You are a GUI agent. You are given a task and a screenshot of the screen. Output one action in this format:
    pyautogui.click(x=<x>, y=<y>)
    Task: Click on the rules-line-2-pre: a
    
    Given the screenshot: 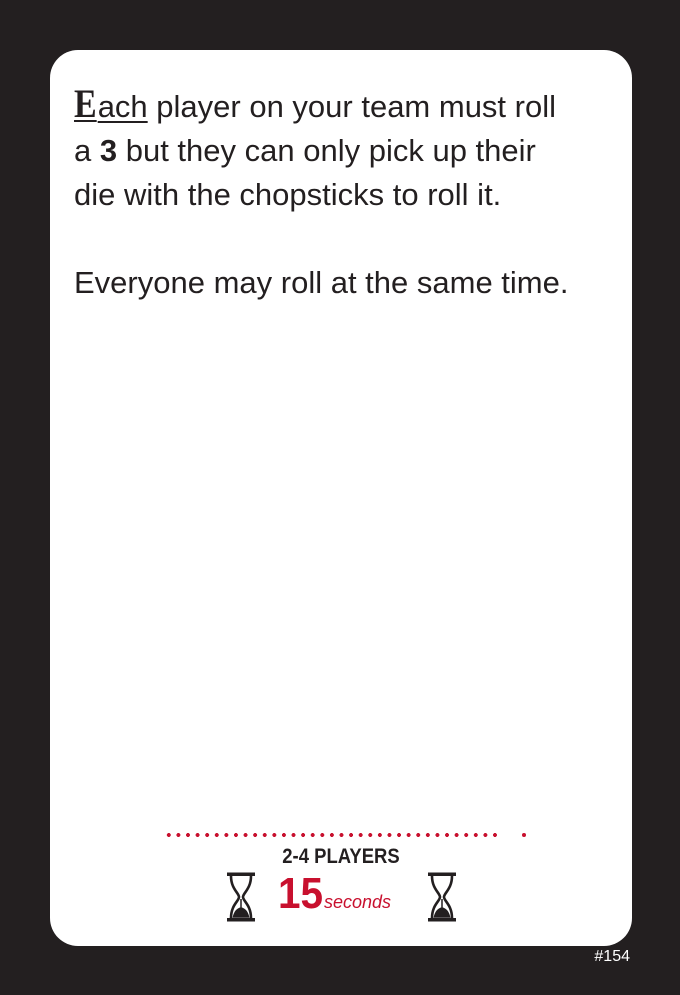 What is the action you would take?
    pyautogui.click(x=87, y=150)
    